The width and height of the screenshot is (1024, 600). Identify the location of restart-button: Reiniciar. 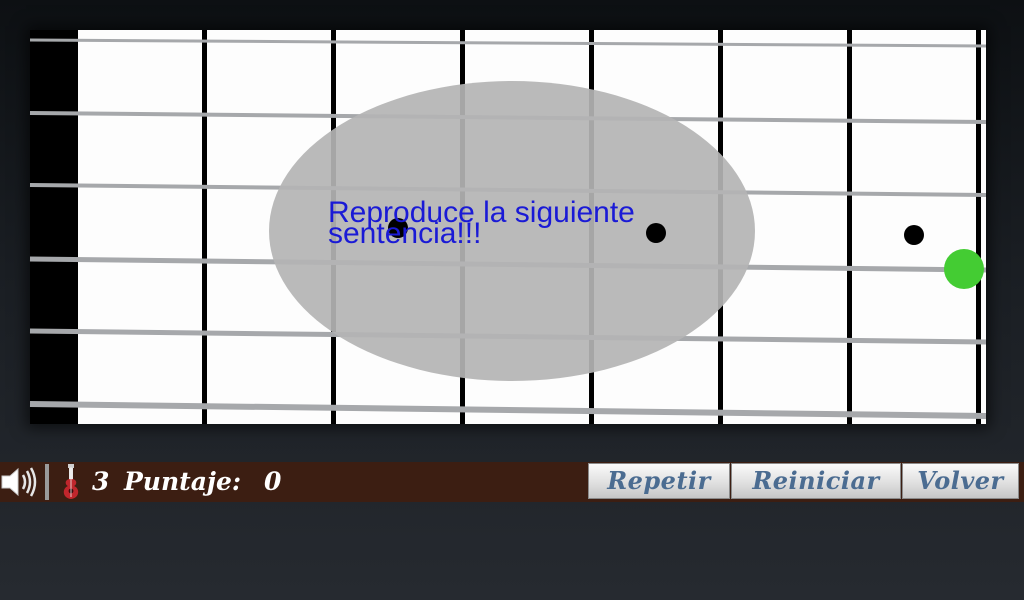
(816, 481).